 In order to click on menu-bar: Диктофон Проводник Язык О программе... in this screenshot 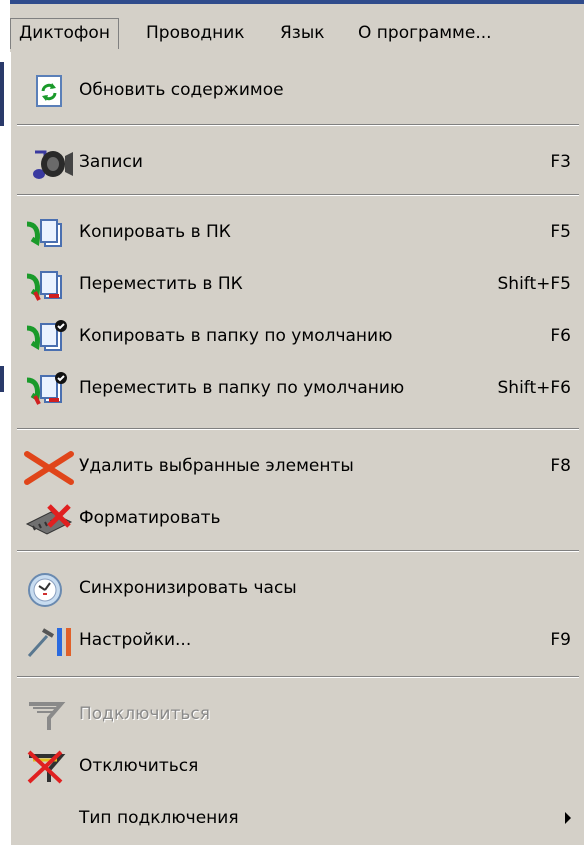, I will do `click(297, 33)`.